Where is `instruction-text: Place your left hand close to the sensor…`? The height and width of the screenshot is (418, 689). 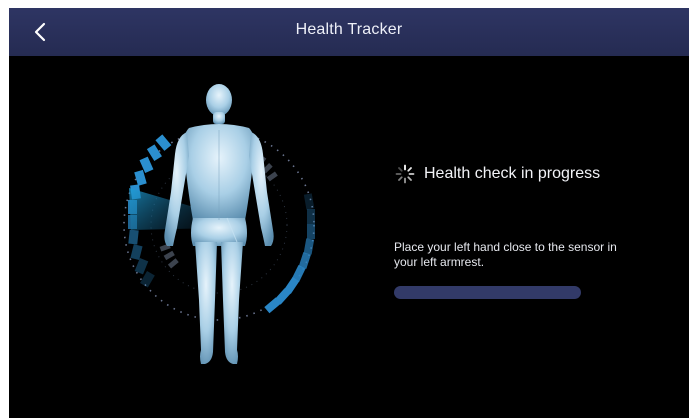
instruction-text: Place your left hand close to the sensor… is located at coordinates (505, 254).